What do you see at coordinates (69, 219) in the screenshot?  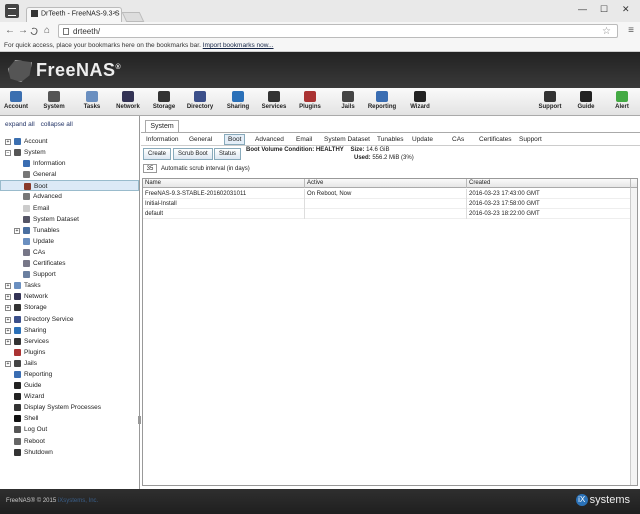 I see `sidebar-item-system-dataset: System Dataset` at bounding box center [69, 219].